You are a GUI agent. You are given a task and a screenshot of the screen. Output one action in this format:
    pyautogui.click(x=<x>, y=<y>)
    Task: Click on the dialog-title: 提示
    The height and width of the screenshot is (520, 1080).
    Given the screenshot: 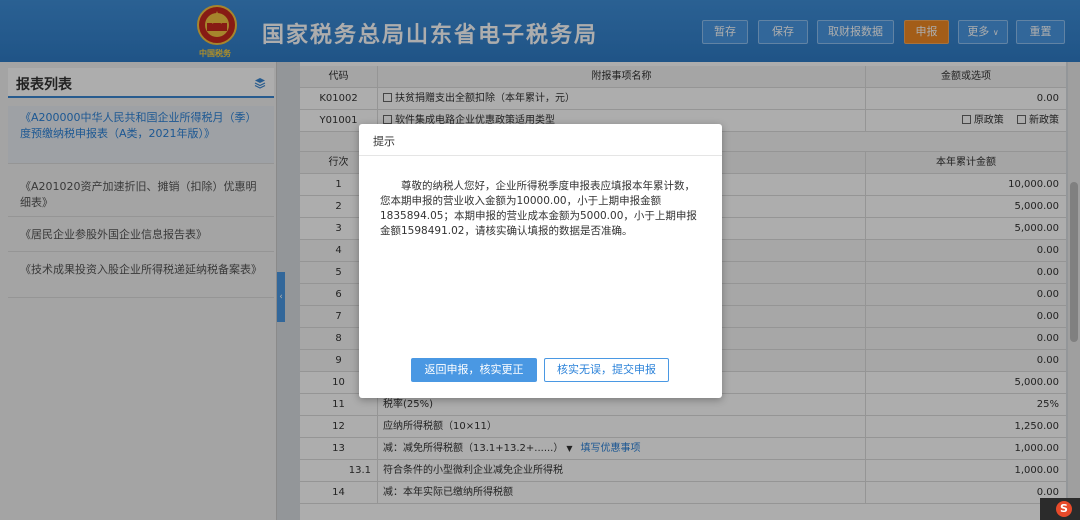 What is the action you would take?
    pyautogui.click(x=384, y=141)
    